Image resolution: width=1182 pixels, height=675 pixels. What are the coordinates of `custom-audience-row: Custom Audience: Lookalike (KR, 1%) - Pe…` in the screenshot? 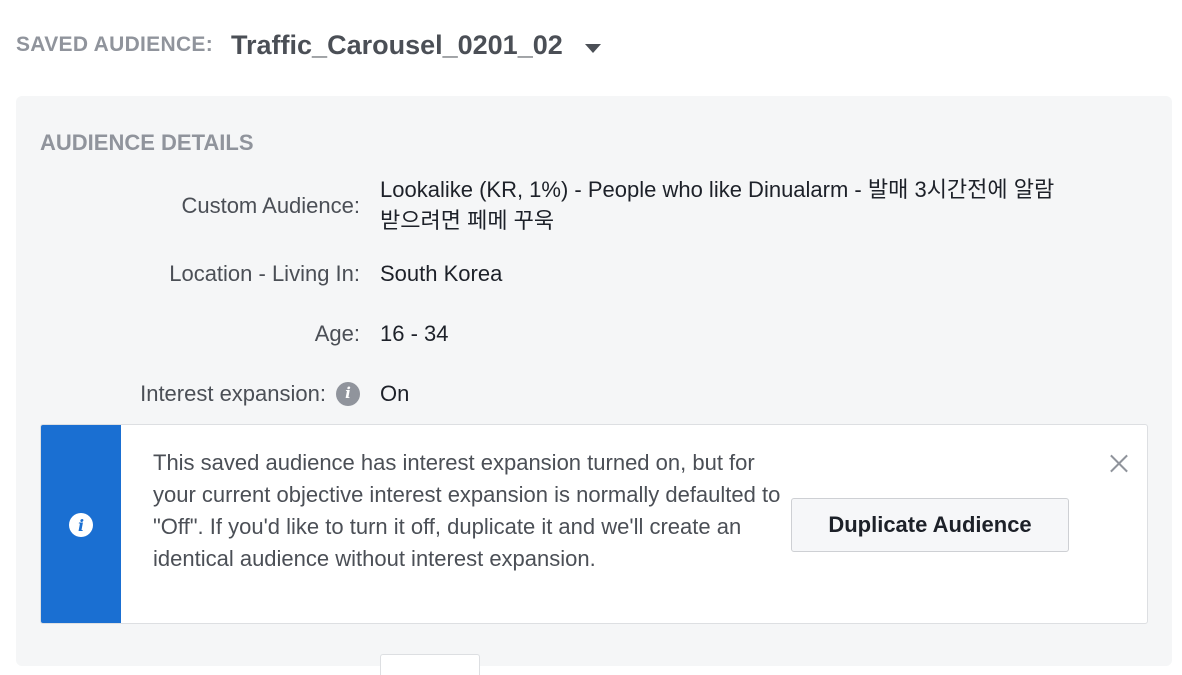 It's located at (594, 205).